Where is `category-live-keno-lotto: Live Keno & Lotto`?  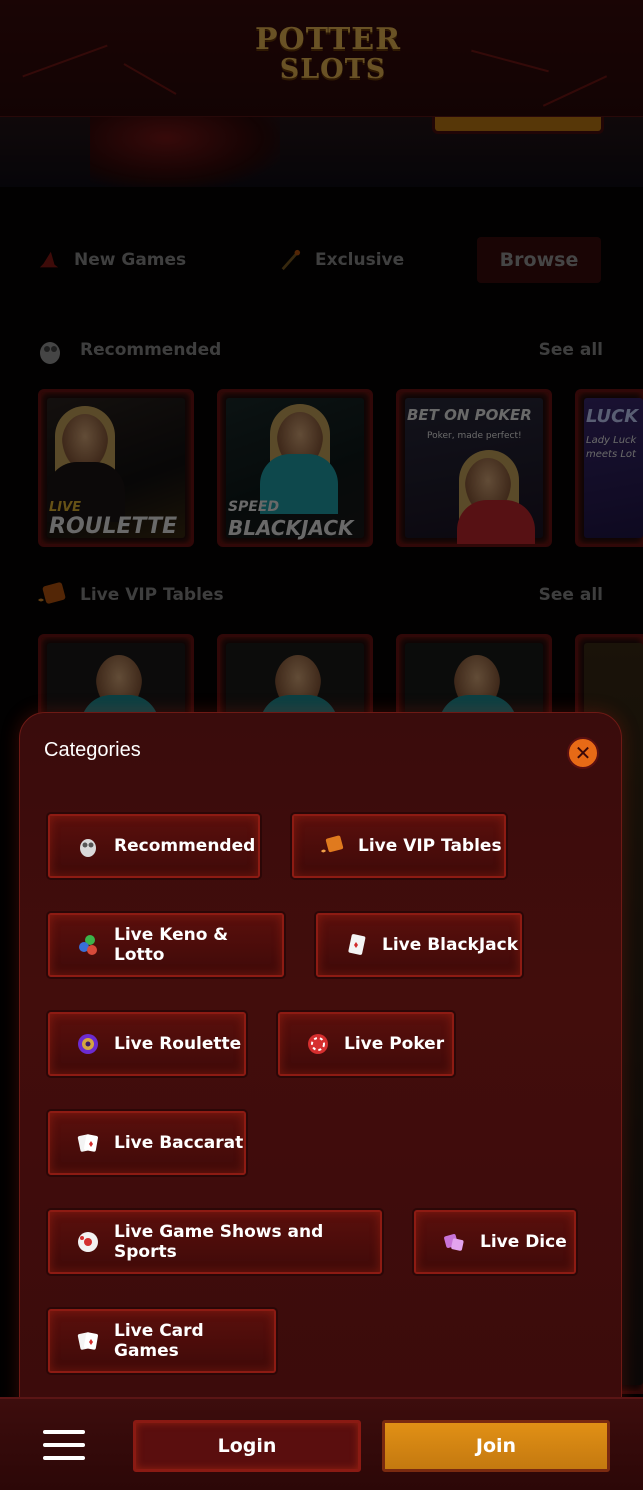 category-live-keno-lotto: Live Keno & Lotto is located at coordinates (166, 945).